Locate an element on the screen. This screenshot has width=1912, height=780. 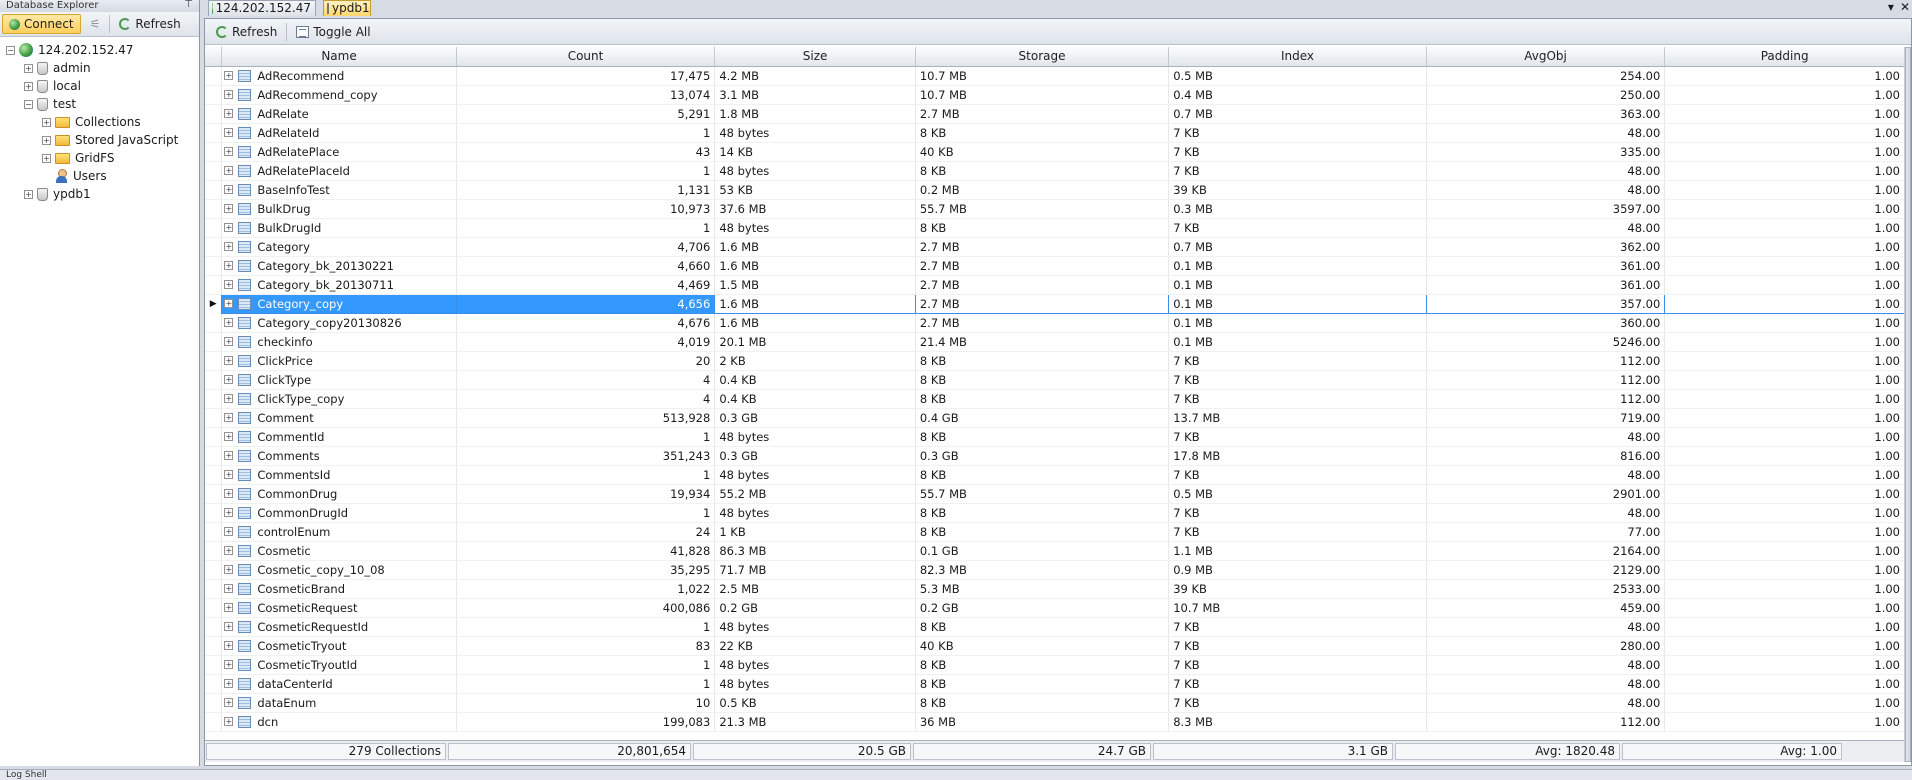
cell-count: 4 is located at coordinates (586, 399).